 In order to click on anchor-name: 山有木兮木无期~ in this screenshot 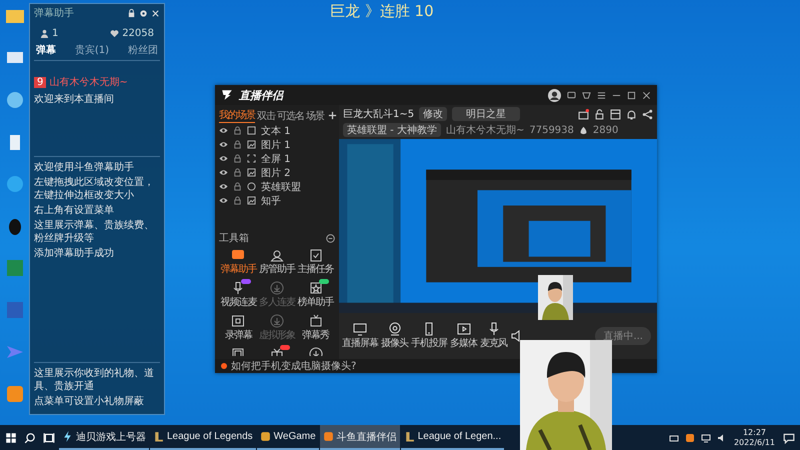, I will do `click(485, 130)`.